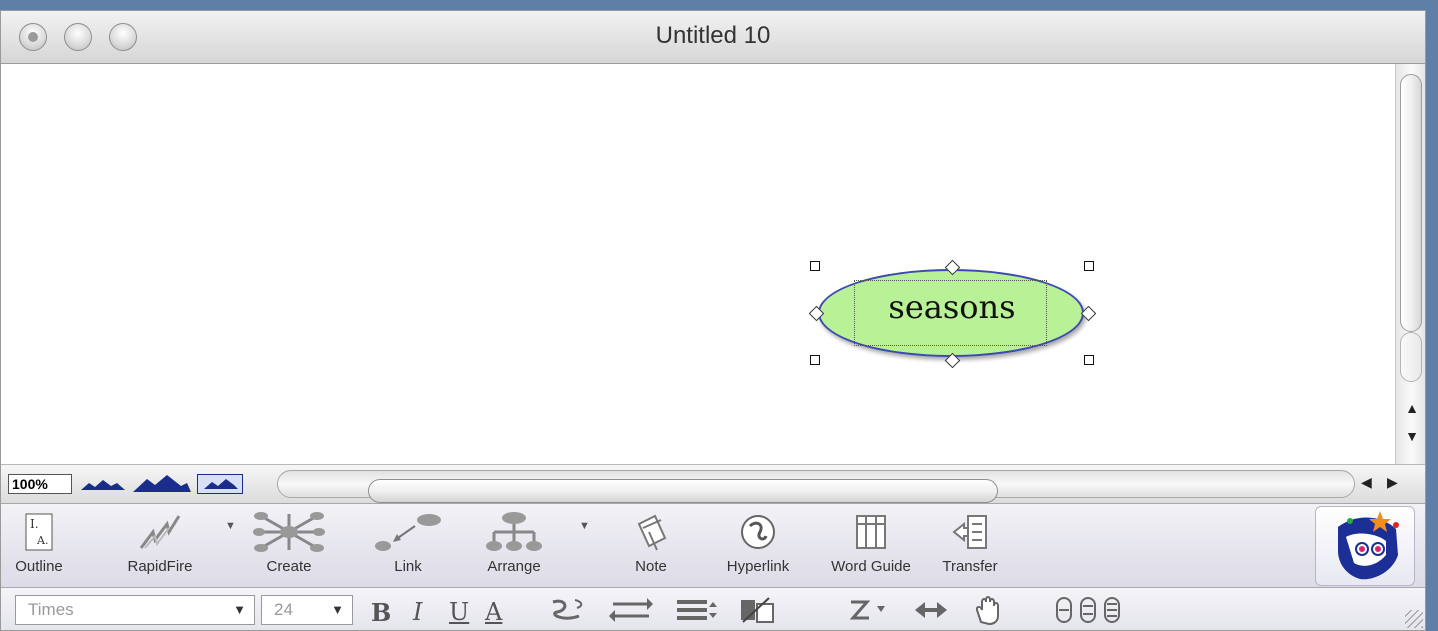  I want to click on arrange-dropdown-arrow-icon: ▼, so click(584, 526).